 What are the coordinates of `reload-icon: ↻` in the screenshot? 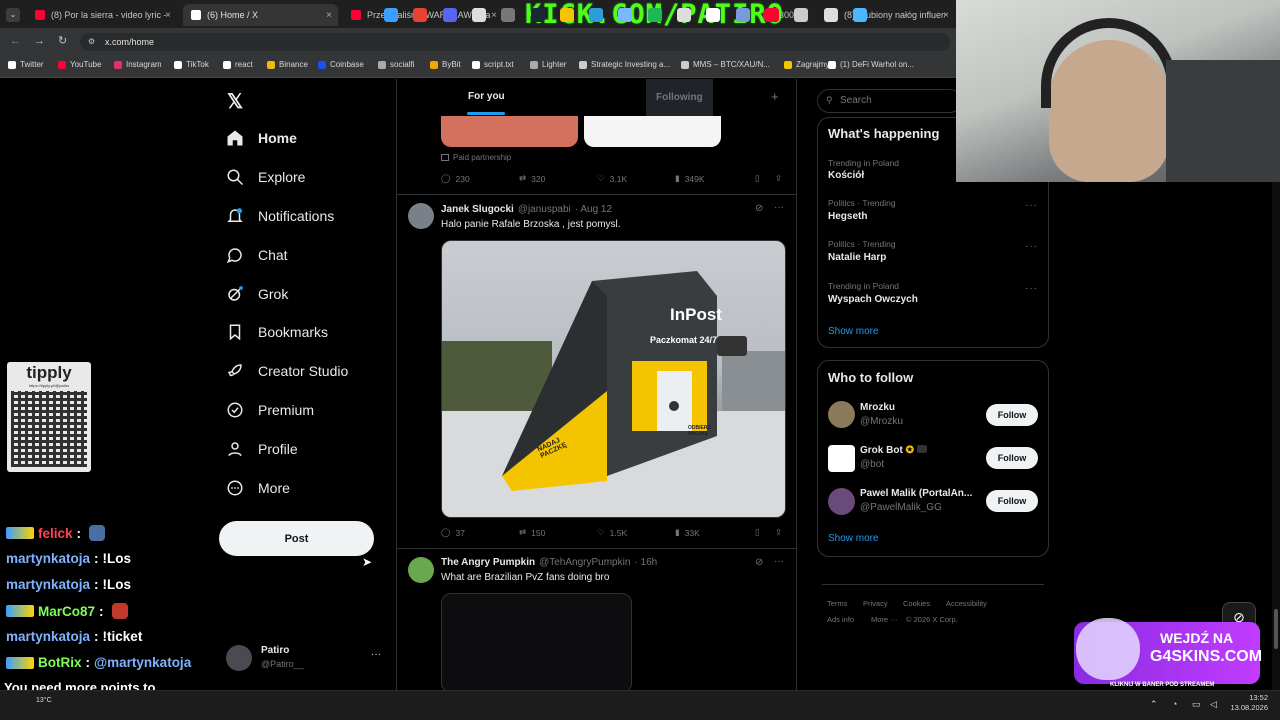 It's located at (62, 40).